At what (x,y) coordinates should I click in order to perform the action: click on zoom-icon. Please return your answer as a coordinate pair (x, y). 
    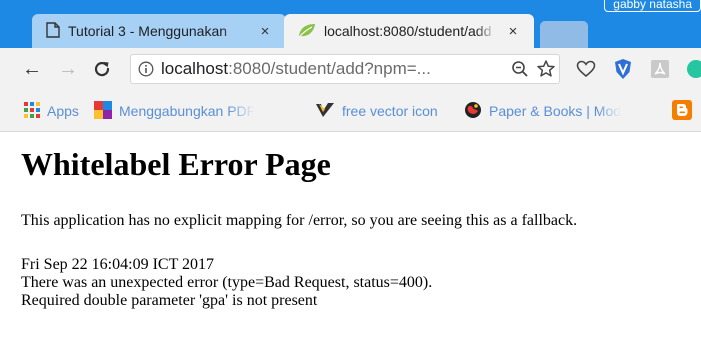
    Looking at the image, I should click on (520, 69).